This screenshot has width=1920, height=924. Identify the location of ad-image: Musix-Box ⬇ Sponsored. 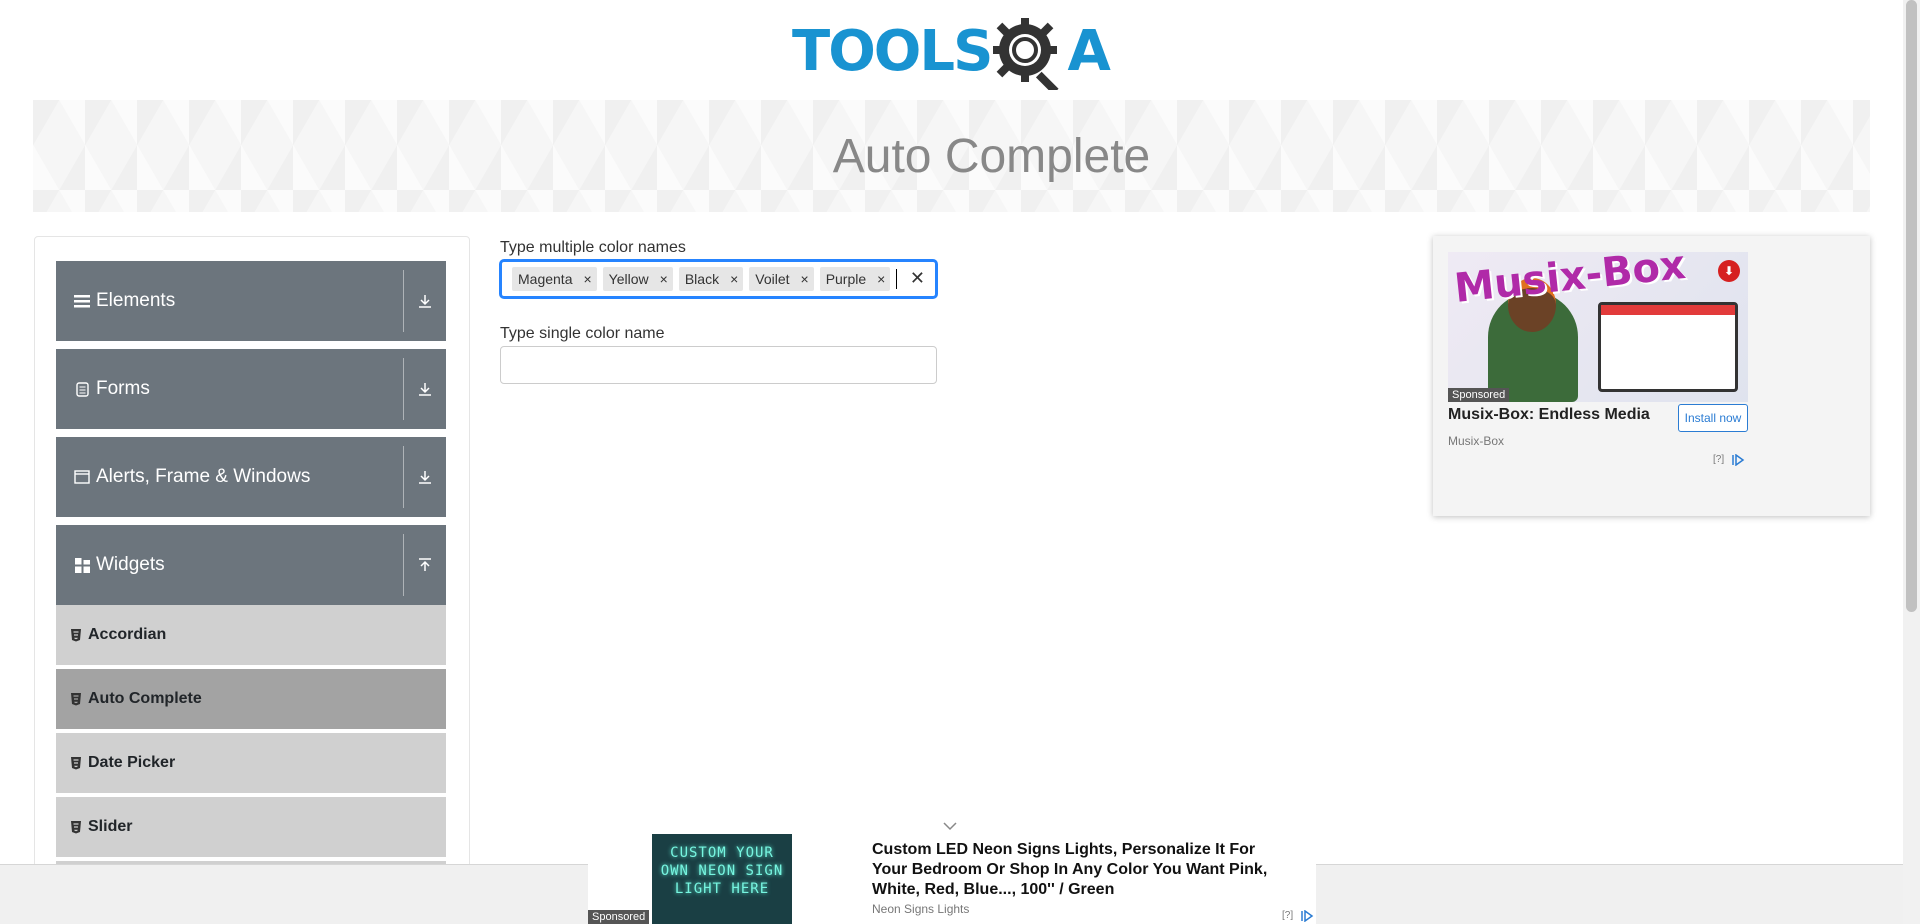
(1598, 327).